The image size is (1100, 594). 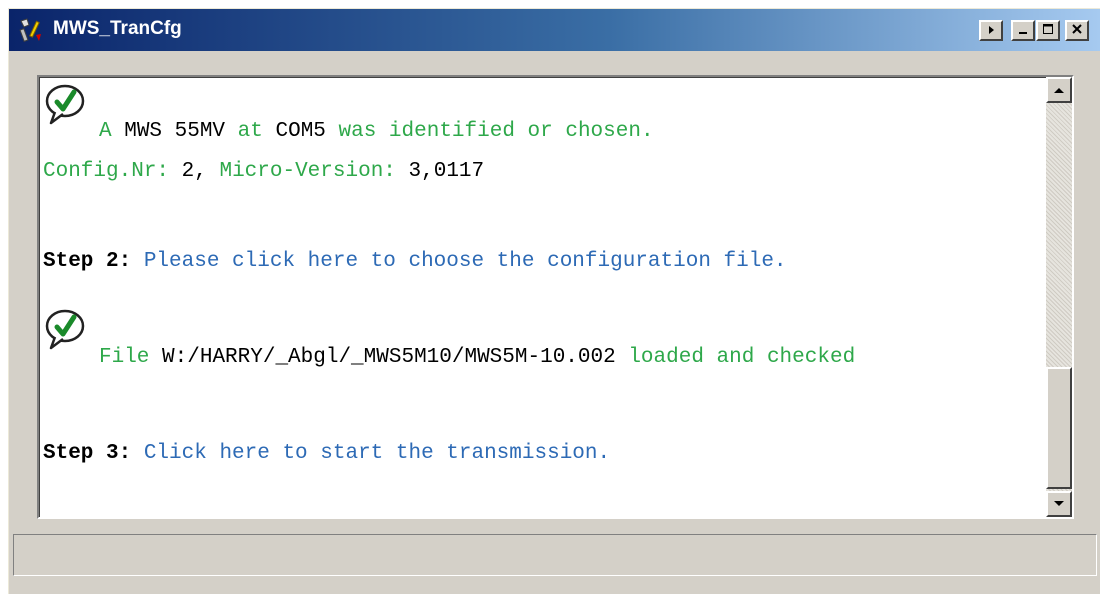 I want to click on scroll-down-button, so click(x=1059, y=504).